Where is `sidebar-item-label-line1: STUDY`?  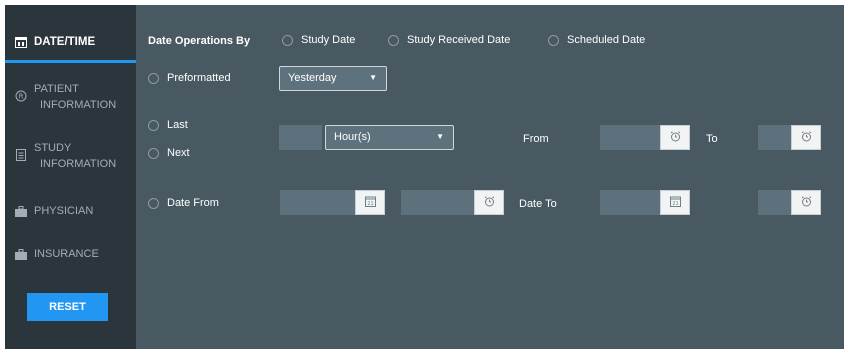
sidebar-item-label-line1: STUDY is located at coordinates (53, 148).